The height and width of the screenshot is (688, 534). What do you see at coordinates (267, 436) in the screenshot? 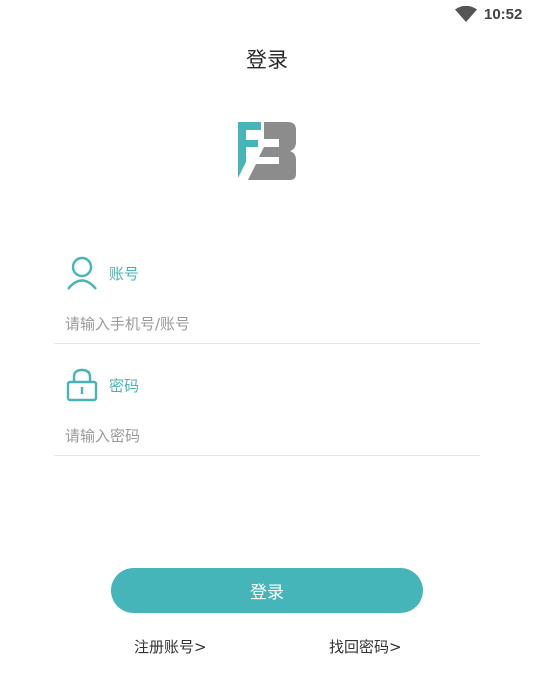
I see `password-input` at bounding box center [267, 436].